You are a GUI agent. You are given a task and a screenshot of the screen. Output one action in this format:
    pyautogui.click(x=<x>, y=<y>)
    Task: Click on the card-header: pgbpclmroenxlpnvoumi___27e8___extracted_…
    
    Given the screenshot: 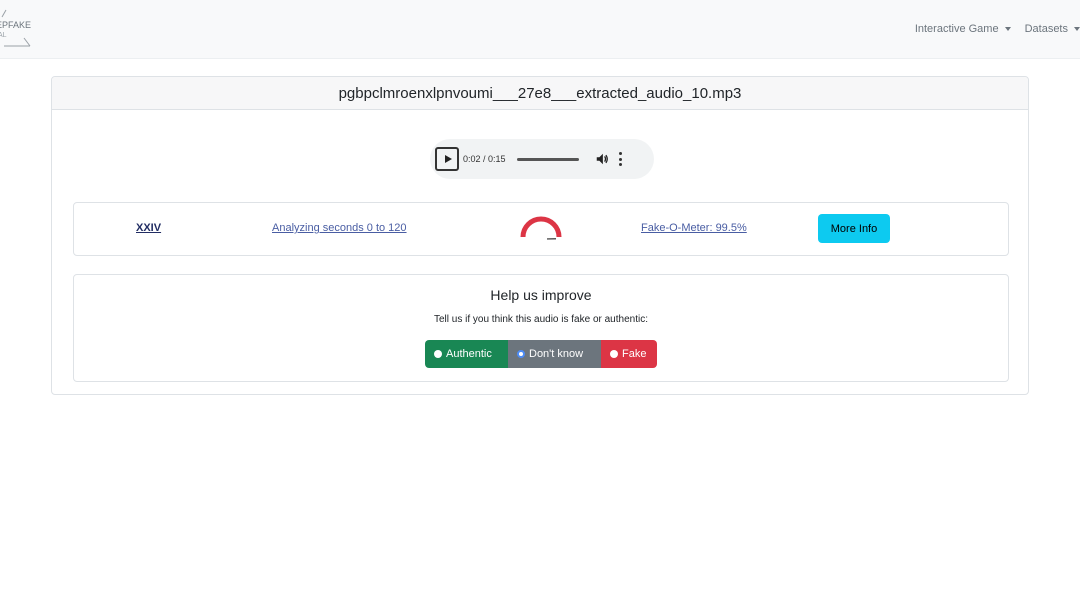 What is the action you would take?
    pyautogui.click(x=540, y=93)
    